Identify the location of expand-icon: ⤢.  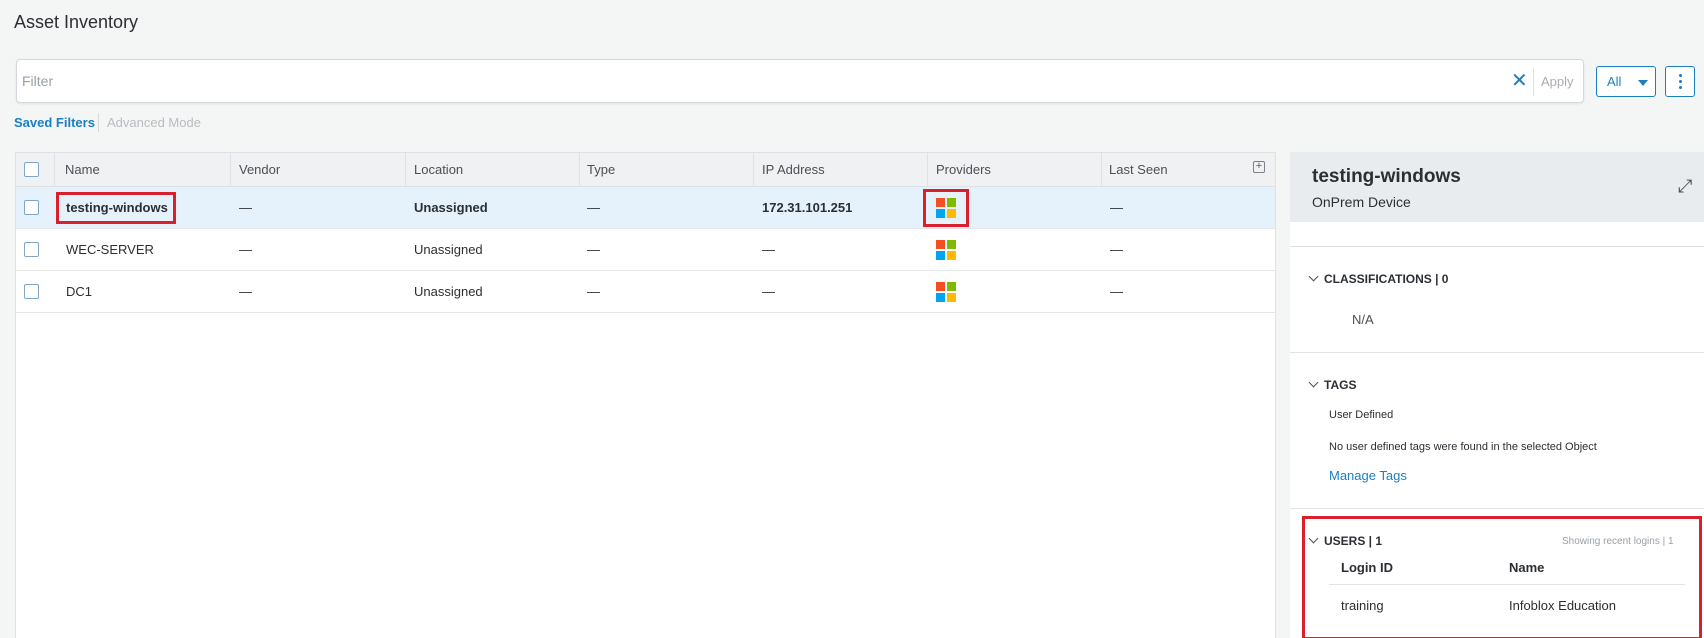
(1685, 186).